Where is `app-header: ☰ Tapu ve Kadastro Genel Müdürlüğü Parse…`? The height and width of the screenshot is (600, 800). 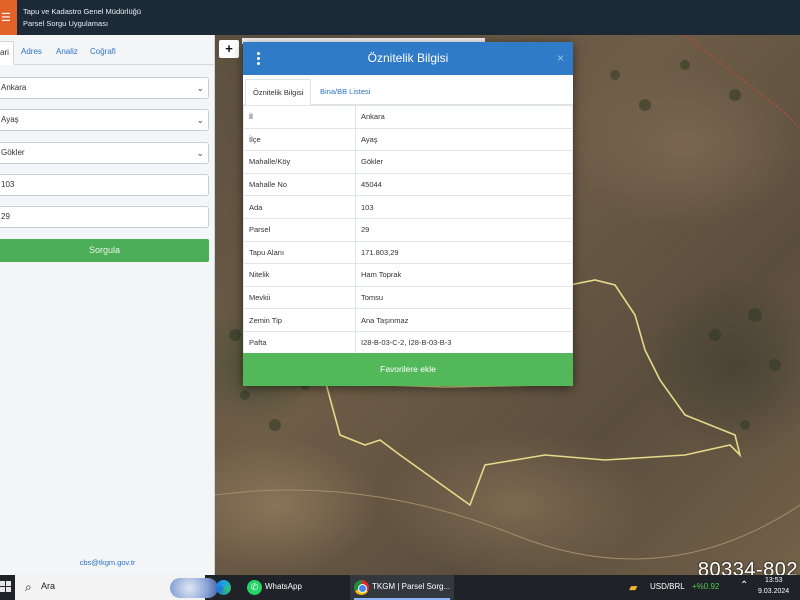 app-header: ☰ Tapu ve Kadastro Genel Müdürlüğü Parse… is located at coordinates (400, 17).